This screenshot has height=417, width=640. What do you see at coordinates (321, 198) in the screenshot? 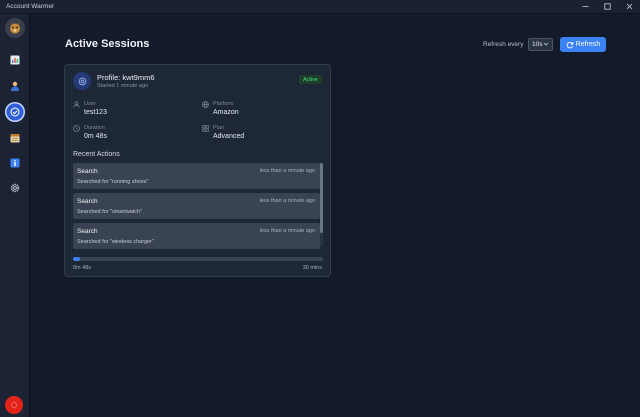
I see `scrollbar-thumb` at bounding box center [321, 198].